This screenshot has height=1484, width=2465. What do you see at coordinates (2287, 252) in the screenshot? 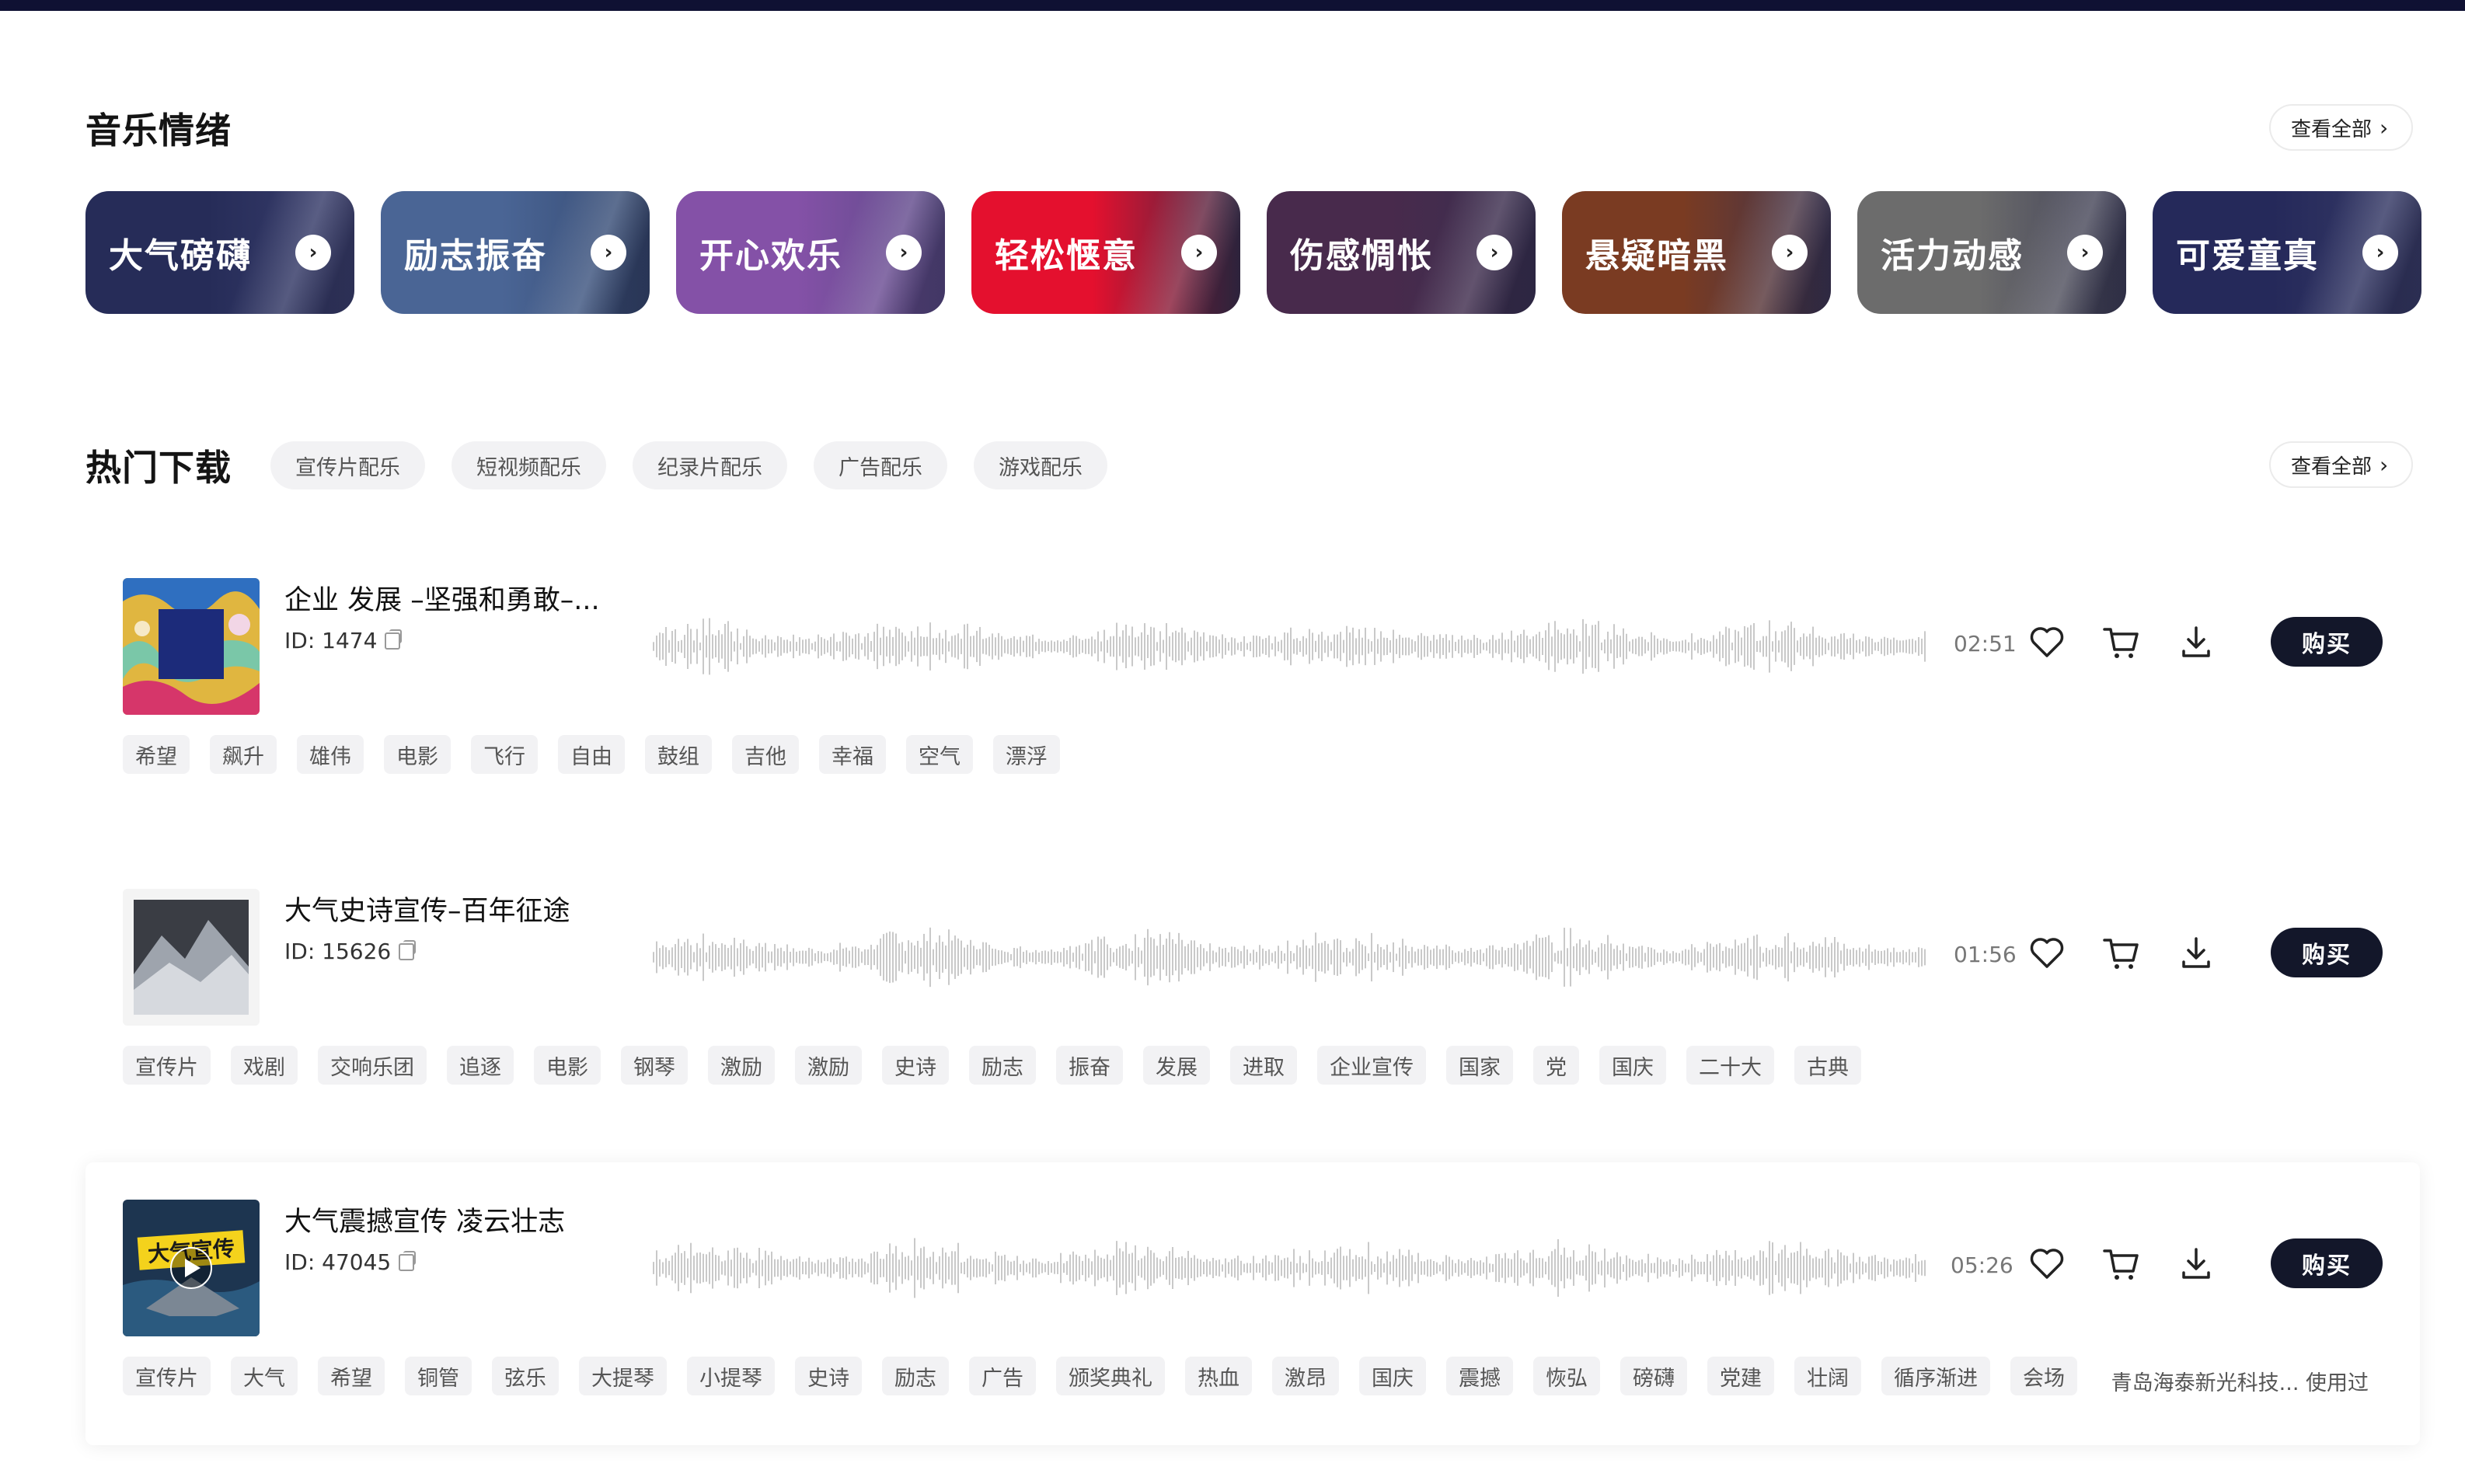
I see `mood-card-cute: 可爱童真 ›` at bounding box center [2287, 252].